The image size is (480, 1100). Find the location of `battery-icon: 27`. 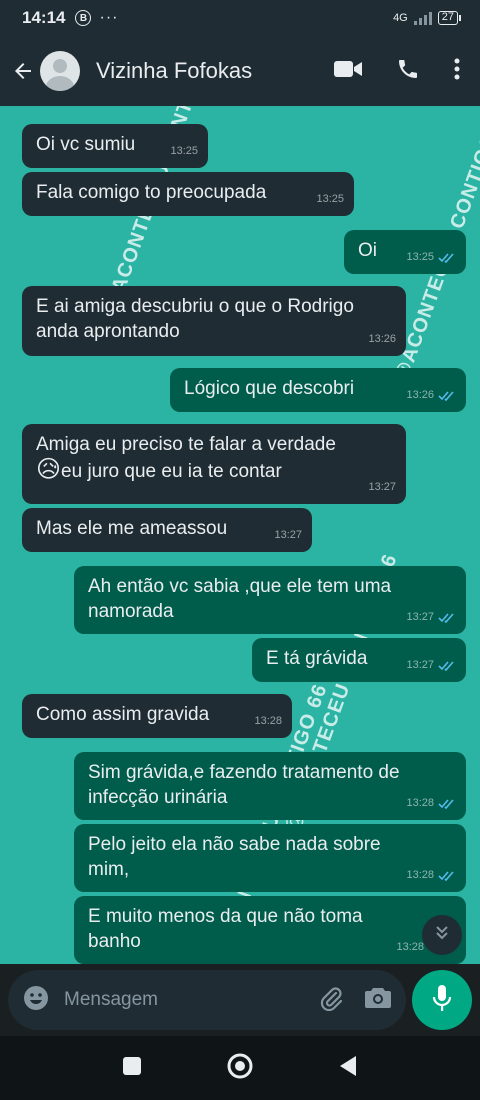

battery-icon: 27 is located at coordinates (449, 18).